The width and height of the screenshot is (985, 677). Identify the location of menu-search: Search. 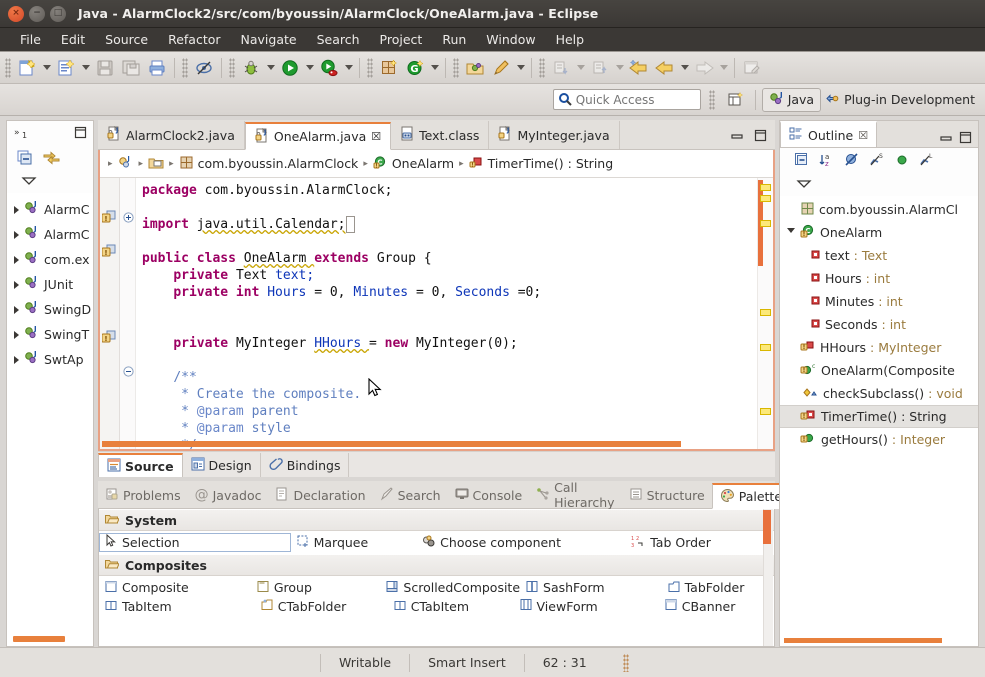
(338, 39).